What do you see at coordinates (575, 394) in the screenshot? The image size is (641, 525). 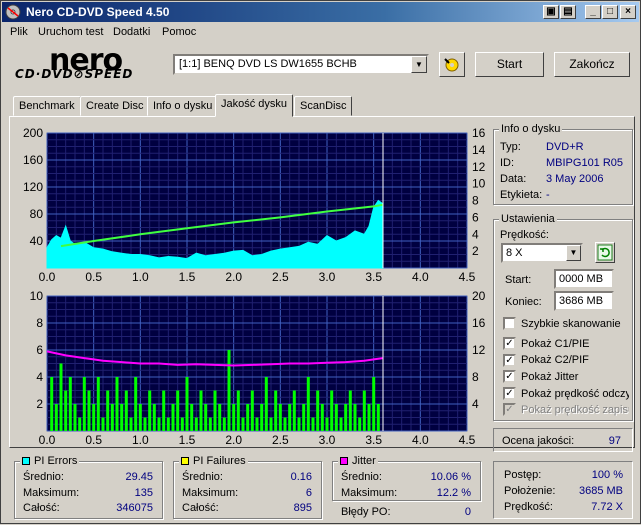 I see `show-read-speed-label: Pokaż prędkość odczy` at bounding box center [575, 394].